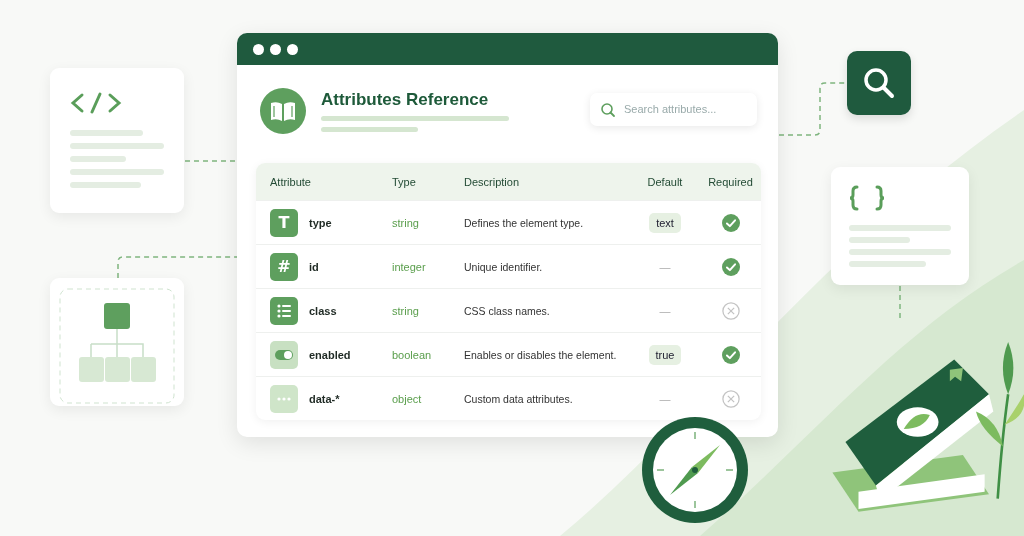  What do you see at coordinates (405, 100) in the screenshot?
I see `window-title: Attributes Reference` at bounding box center [405, 100].